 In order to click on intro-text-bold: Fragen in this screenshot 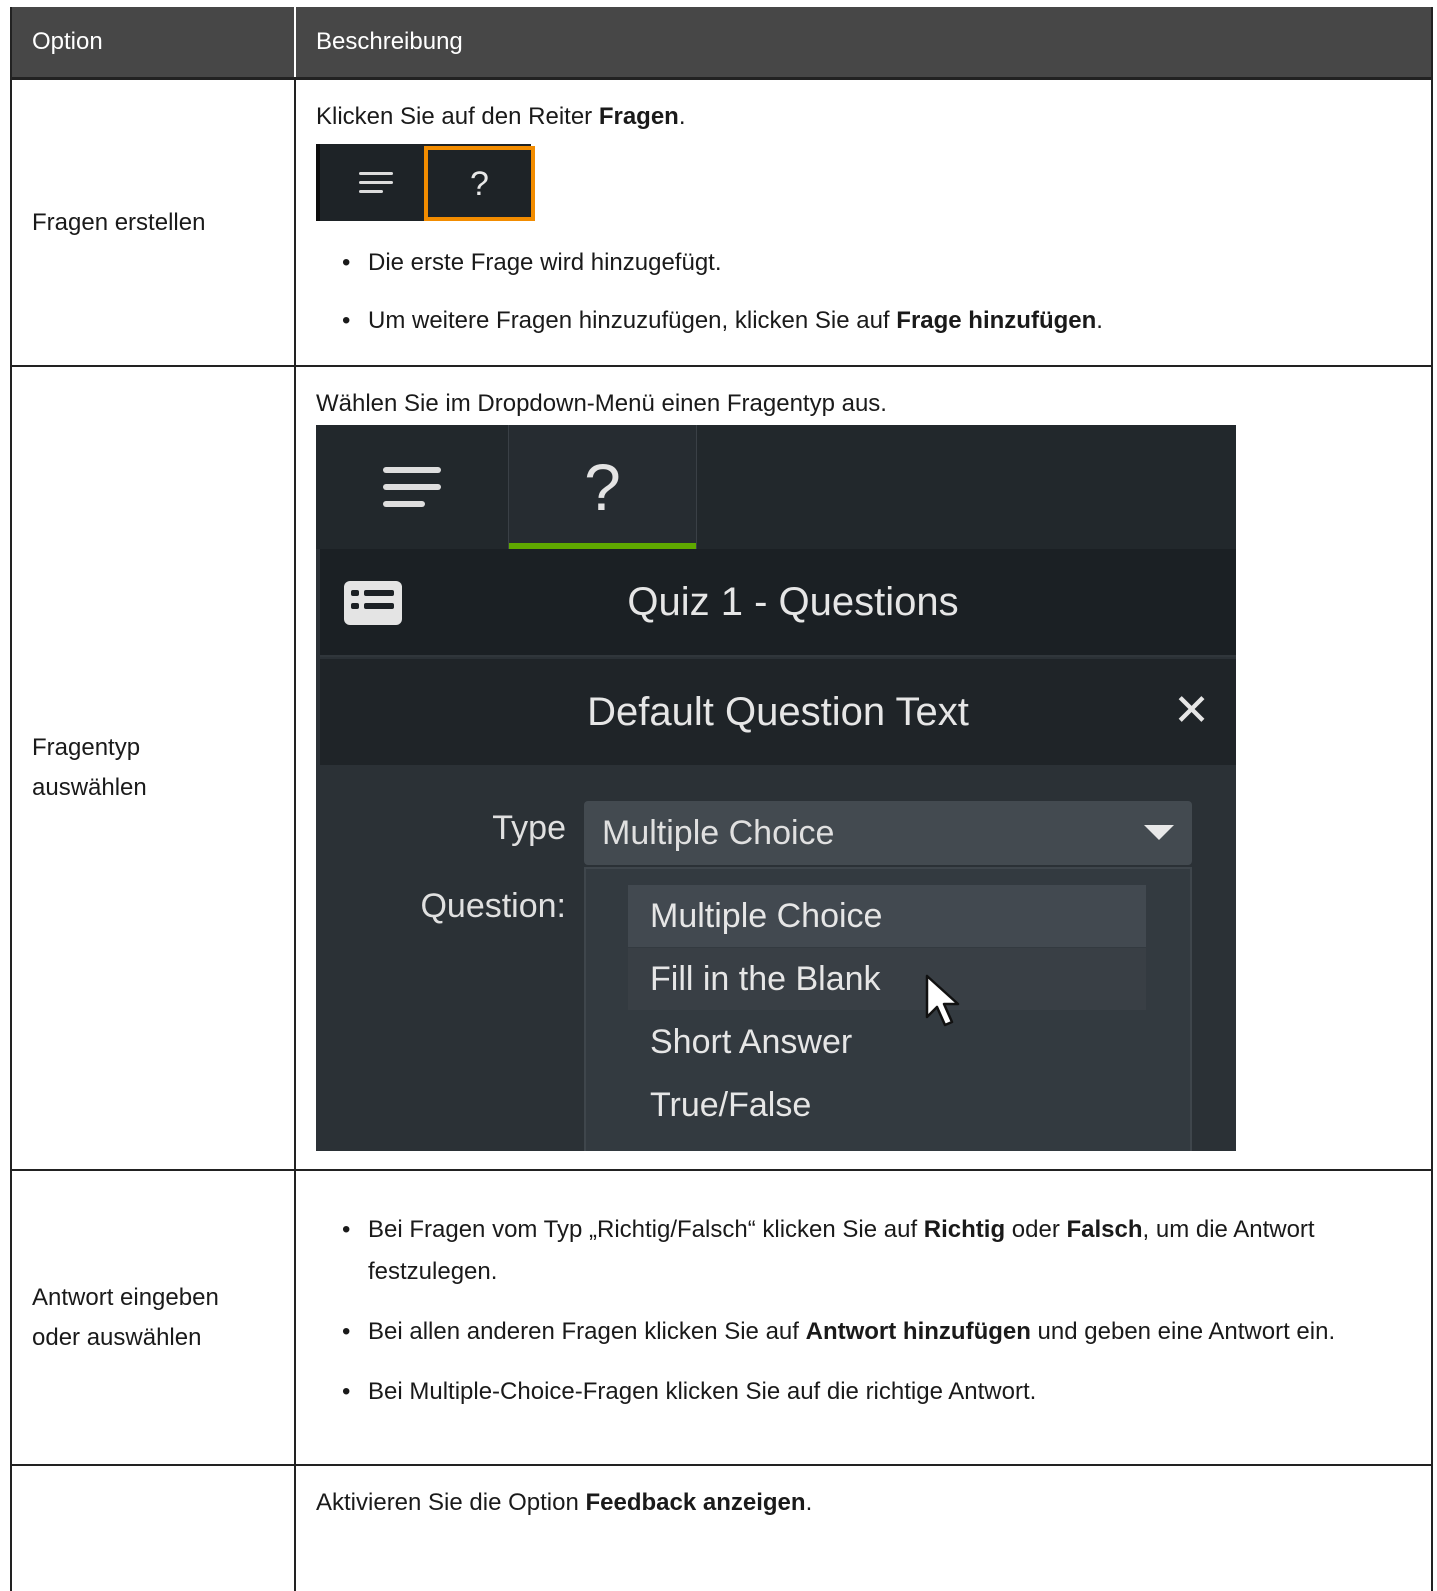, I will do `click(638, 116)`.